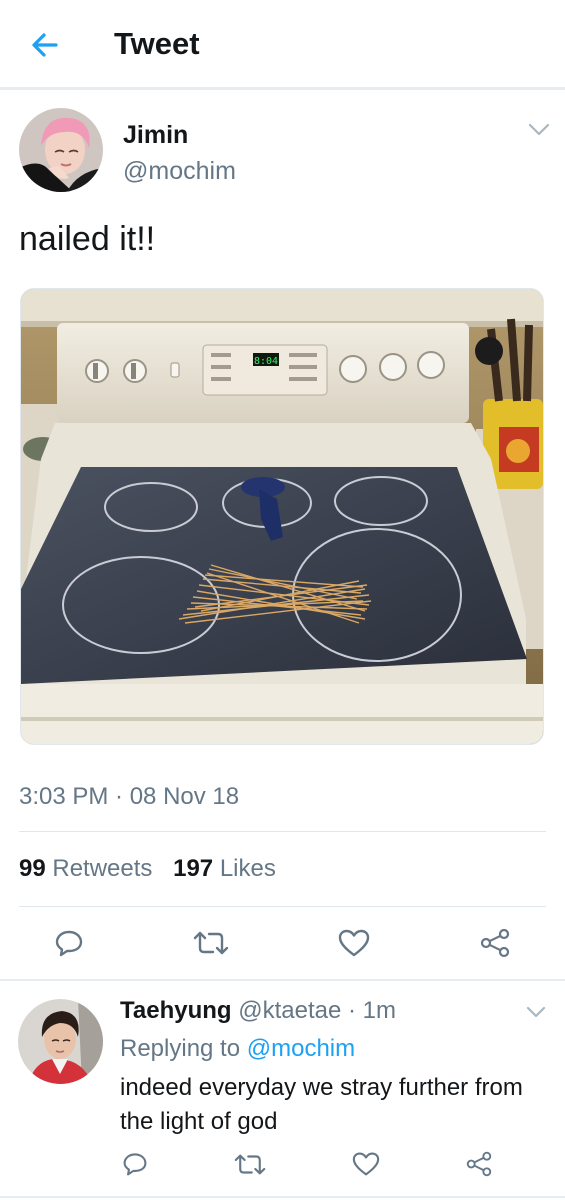 Image resolution: width=565 pixels, height=1200 pixels. What do you see at coordinates (157, 43) in the screenshot?
I see `page-title: Tweet` at bounding box center [157, 43].